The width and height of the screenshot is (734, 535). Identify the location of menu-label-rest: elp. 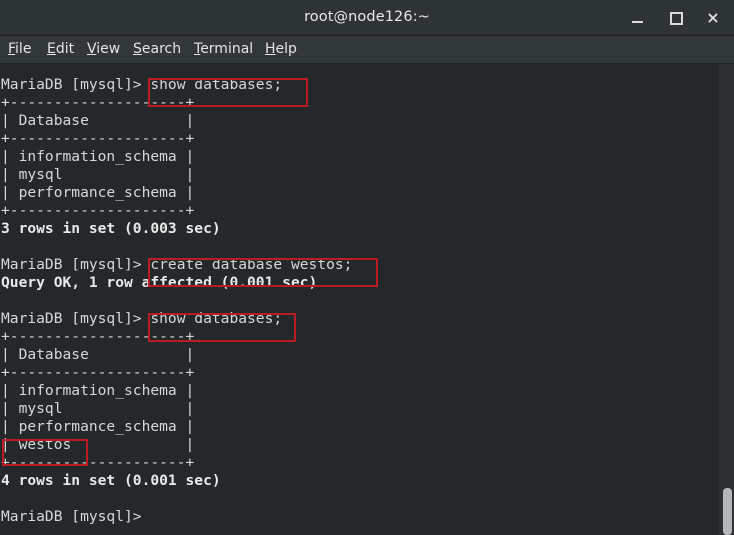
(286, 49).